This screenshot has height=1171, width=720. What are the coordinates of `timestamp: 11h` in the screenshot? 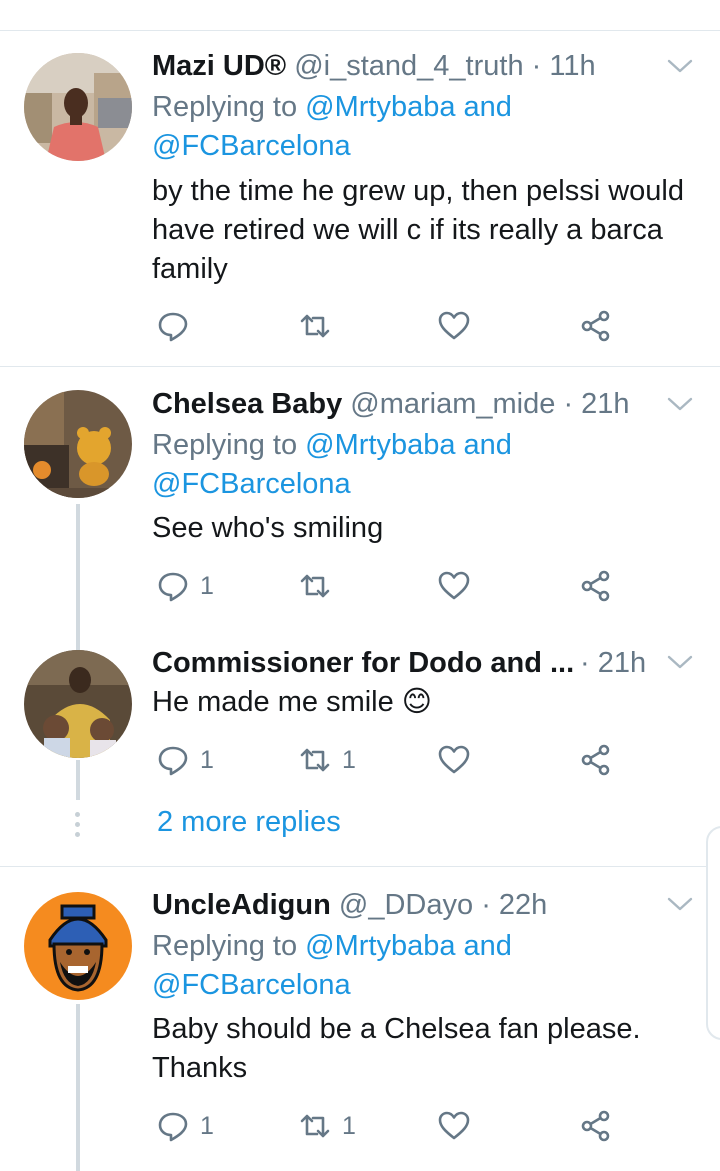 It's located at (572, 66).